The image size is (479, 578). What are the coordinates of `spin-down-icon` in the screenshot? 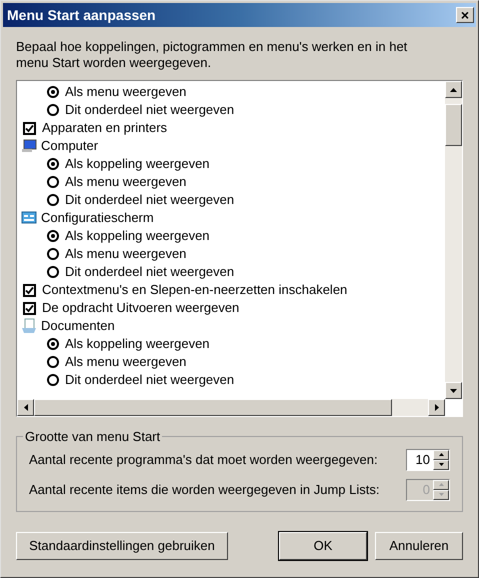 It's located at (441, 465).